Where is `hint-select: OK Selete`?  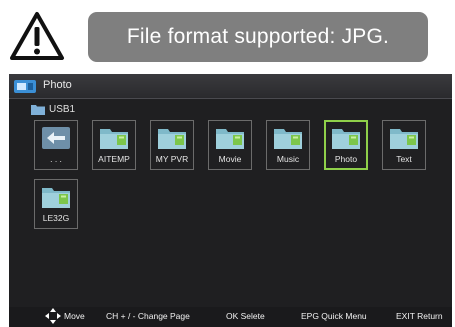
hint-select: OK Selete is located at coordinates (245, 316).